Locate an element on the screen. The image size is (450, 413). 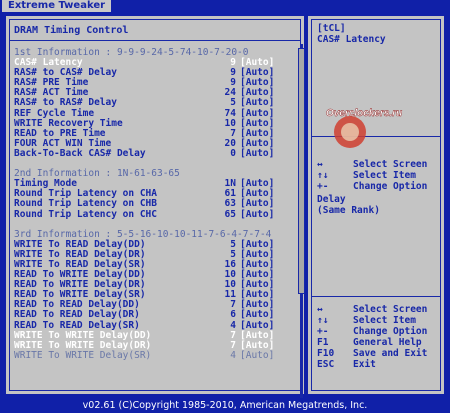
key-name: F10 is located at coordinates (326, 353).